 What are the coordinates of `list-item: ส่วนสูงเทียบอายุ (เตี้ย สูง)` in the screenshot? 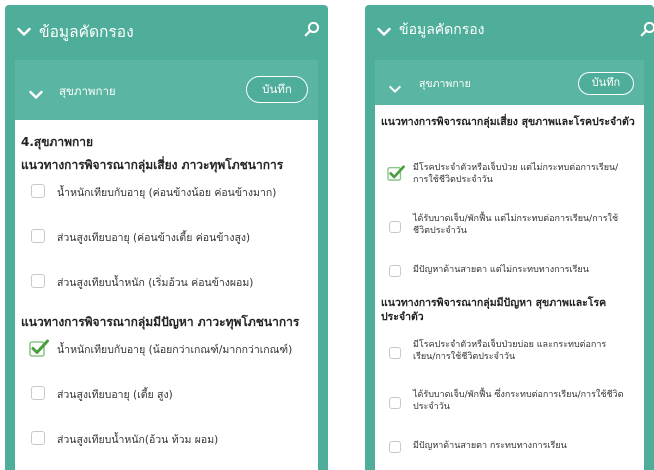 It's located at (166, 395).